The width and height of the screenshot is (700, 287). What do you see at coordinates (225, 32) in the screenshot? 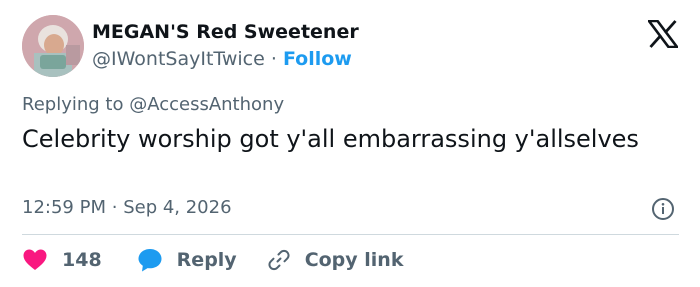
I see `display-name: MEGAN'S Red Sweetener` at bounding box center [225, 32].